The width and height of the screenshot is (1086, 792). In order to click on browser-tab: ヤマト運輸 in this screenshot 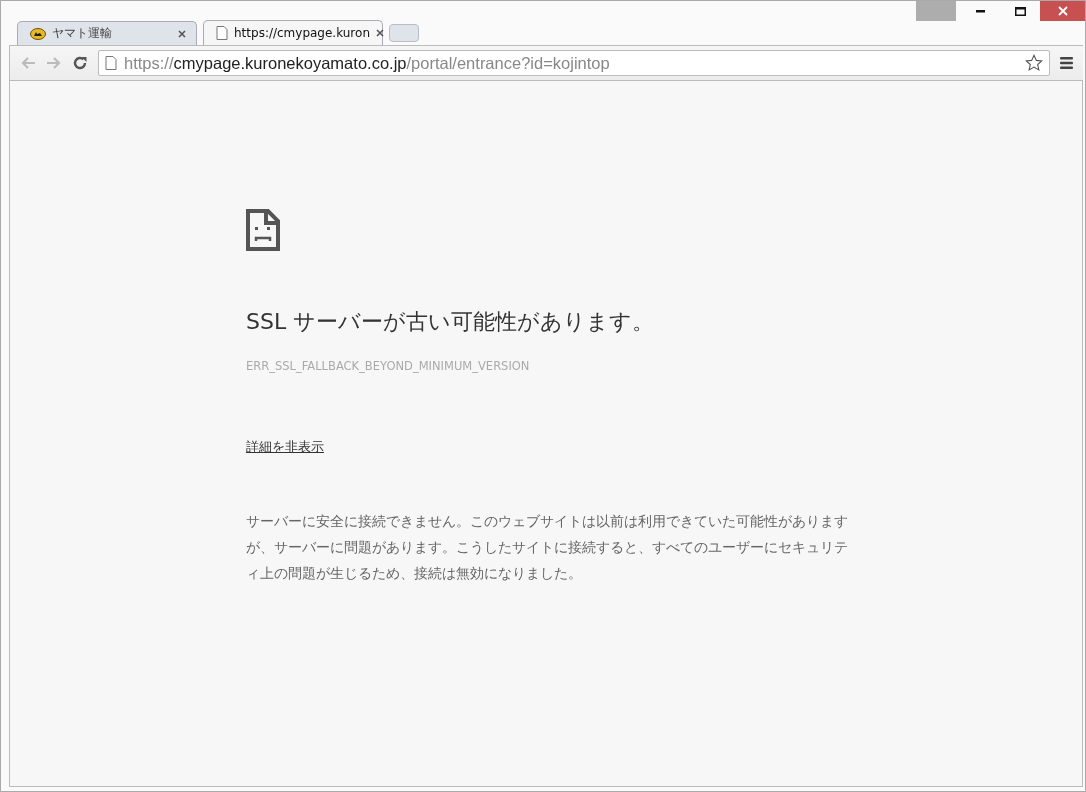, I will do `click(107, 33)`.